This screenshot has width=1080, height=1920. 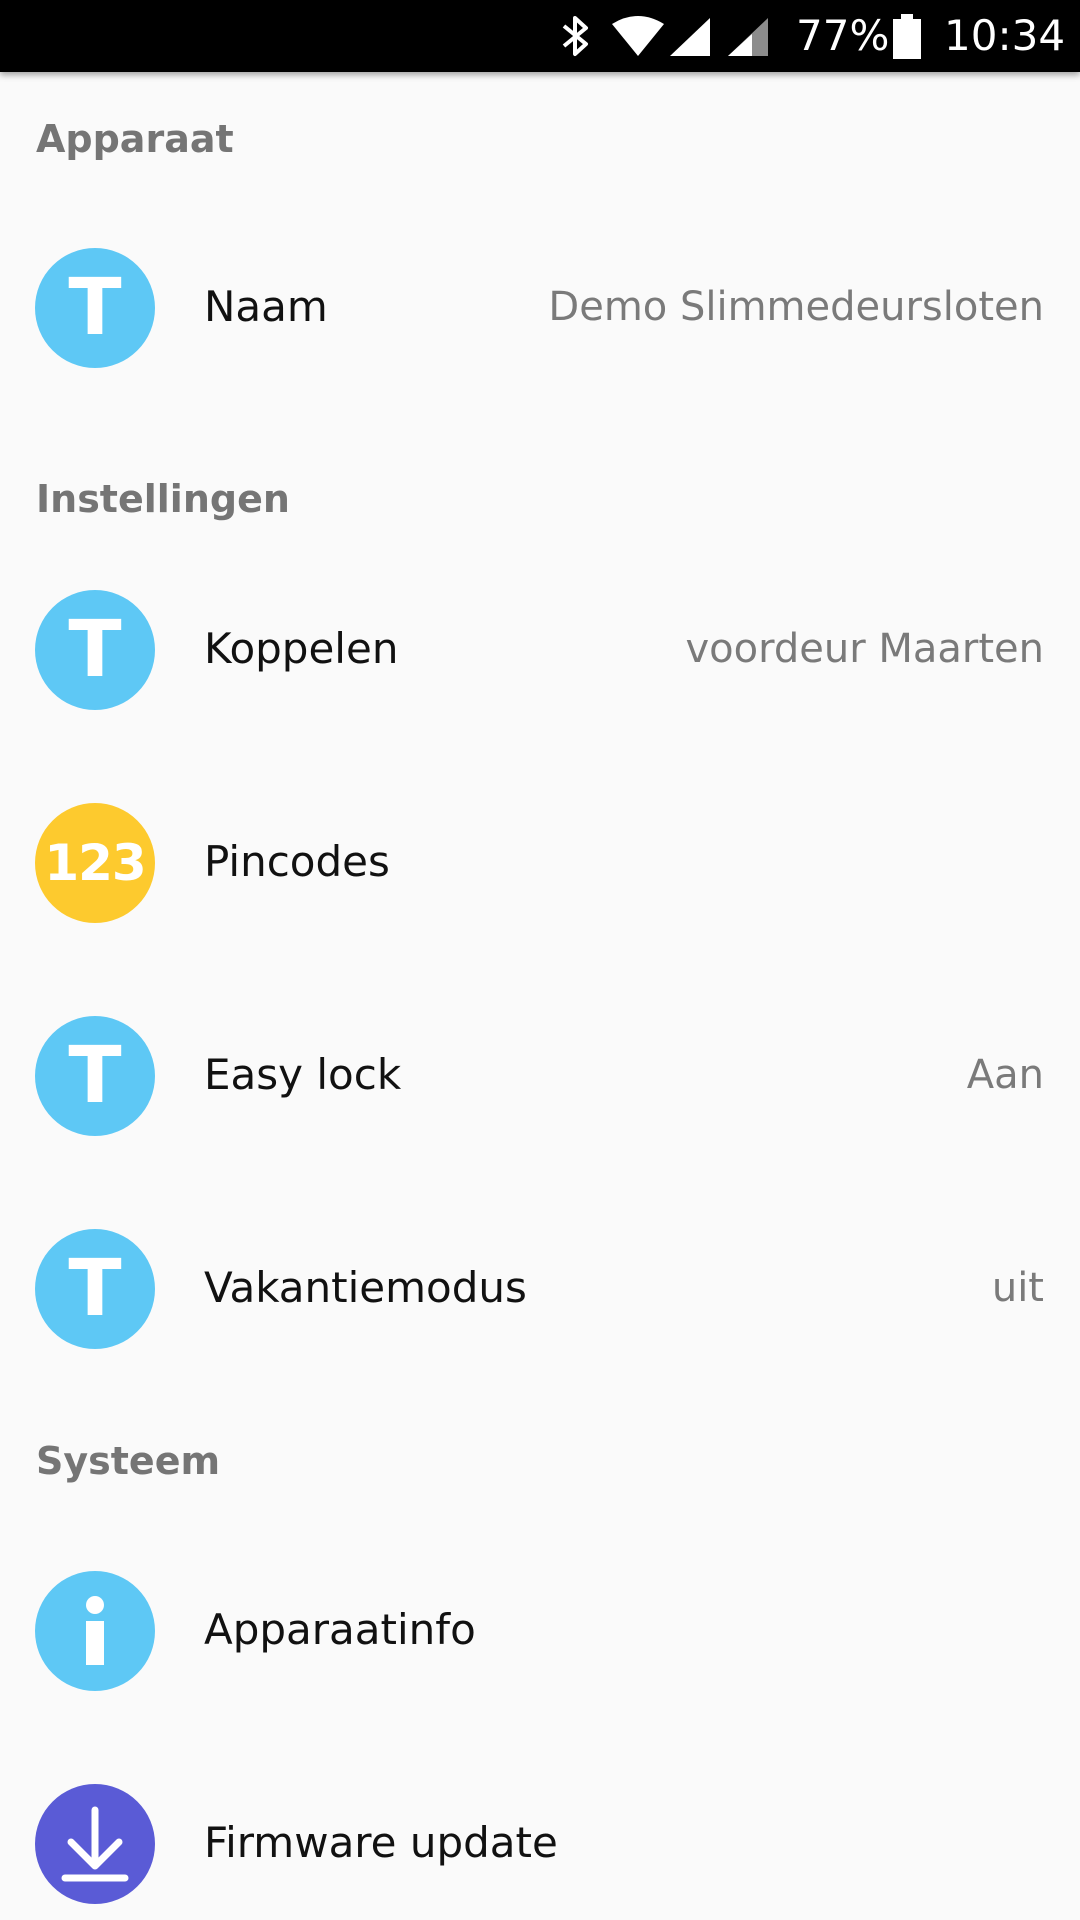 What do you see at coordinates (540, 307) in the screenshot?
I see `setting-row-naam: T Naam Demo Slimmedeursloten` at bounding box center [540, 307].